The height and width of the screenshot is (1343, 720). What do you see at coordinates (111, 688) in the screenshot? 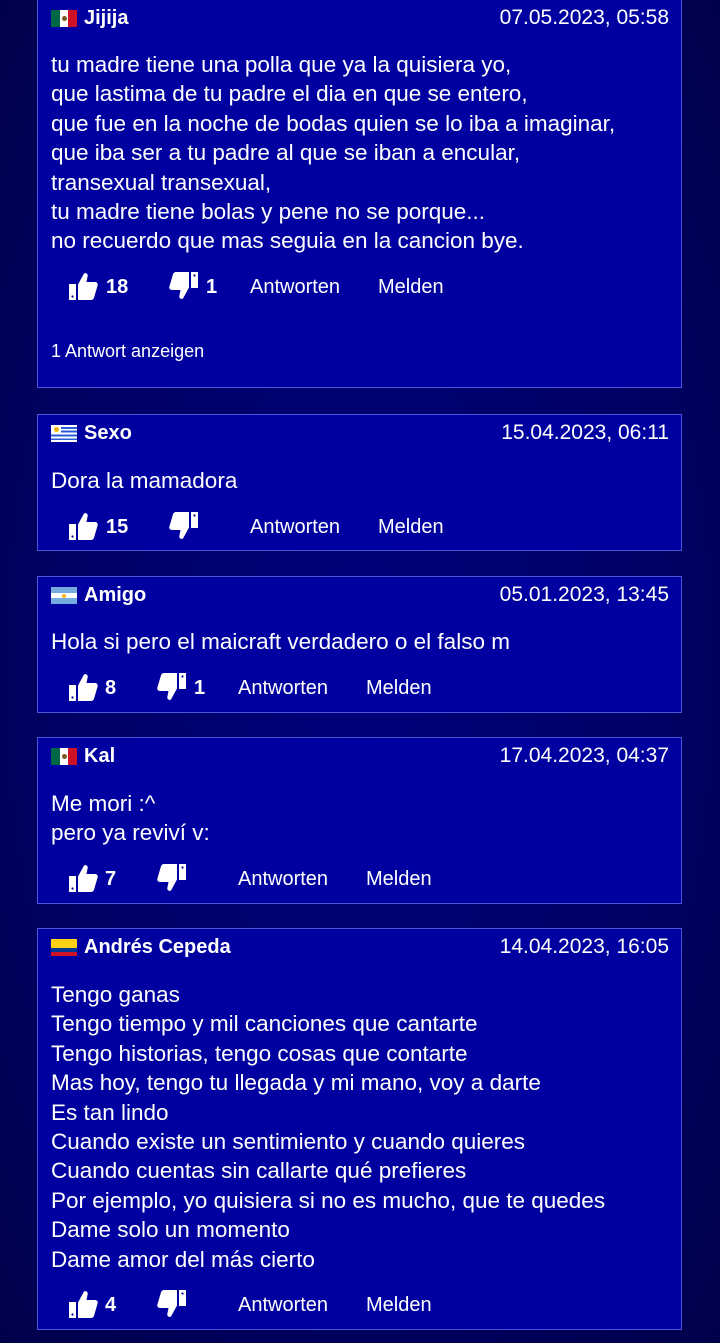
I see `like-count: 8` at bounding box center [111, 688].